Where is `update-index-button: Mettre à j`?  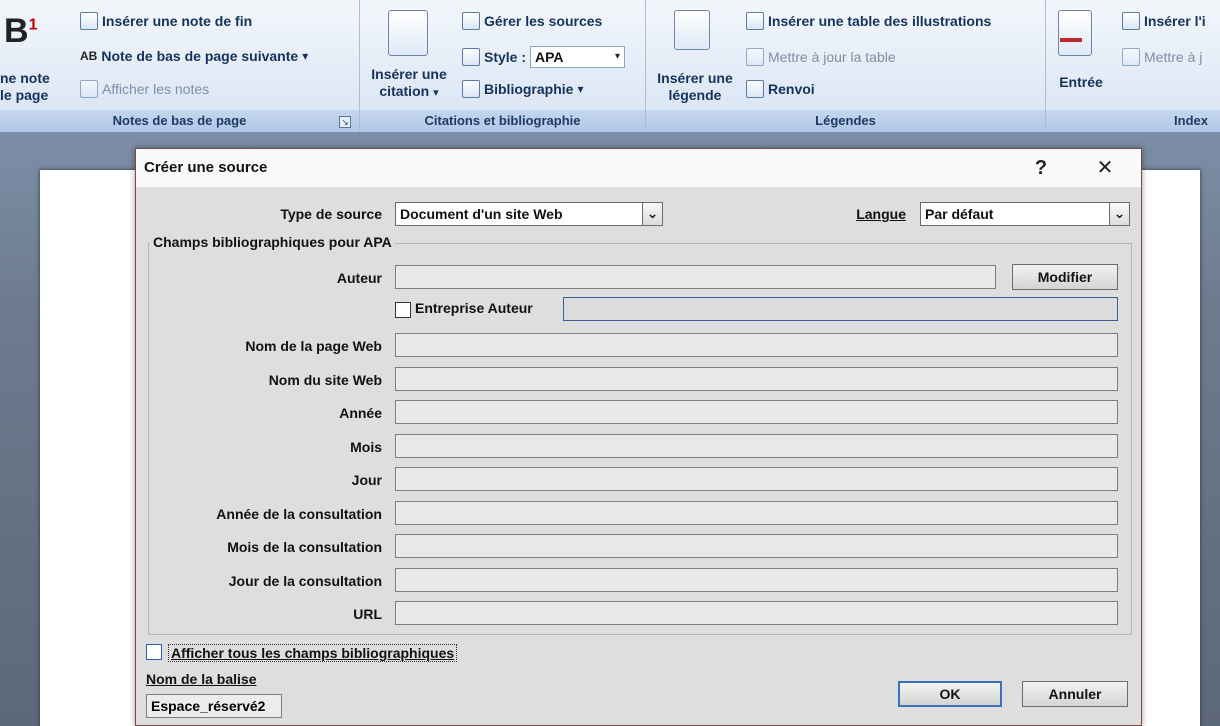
update-index-button: Mettre à j is located at coordinates (1162, 57).